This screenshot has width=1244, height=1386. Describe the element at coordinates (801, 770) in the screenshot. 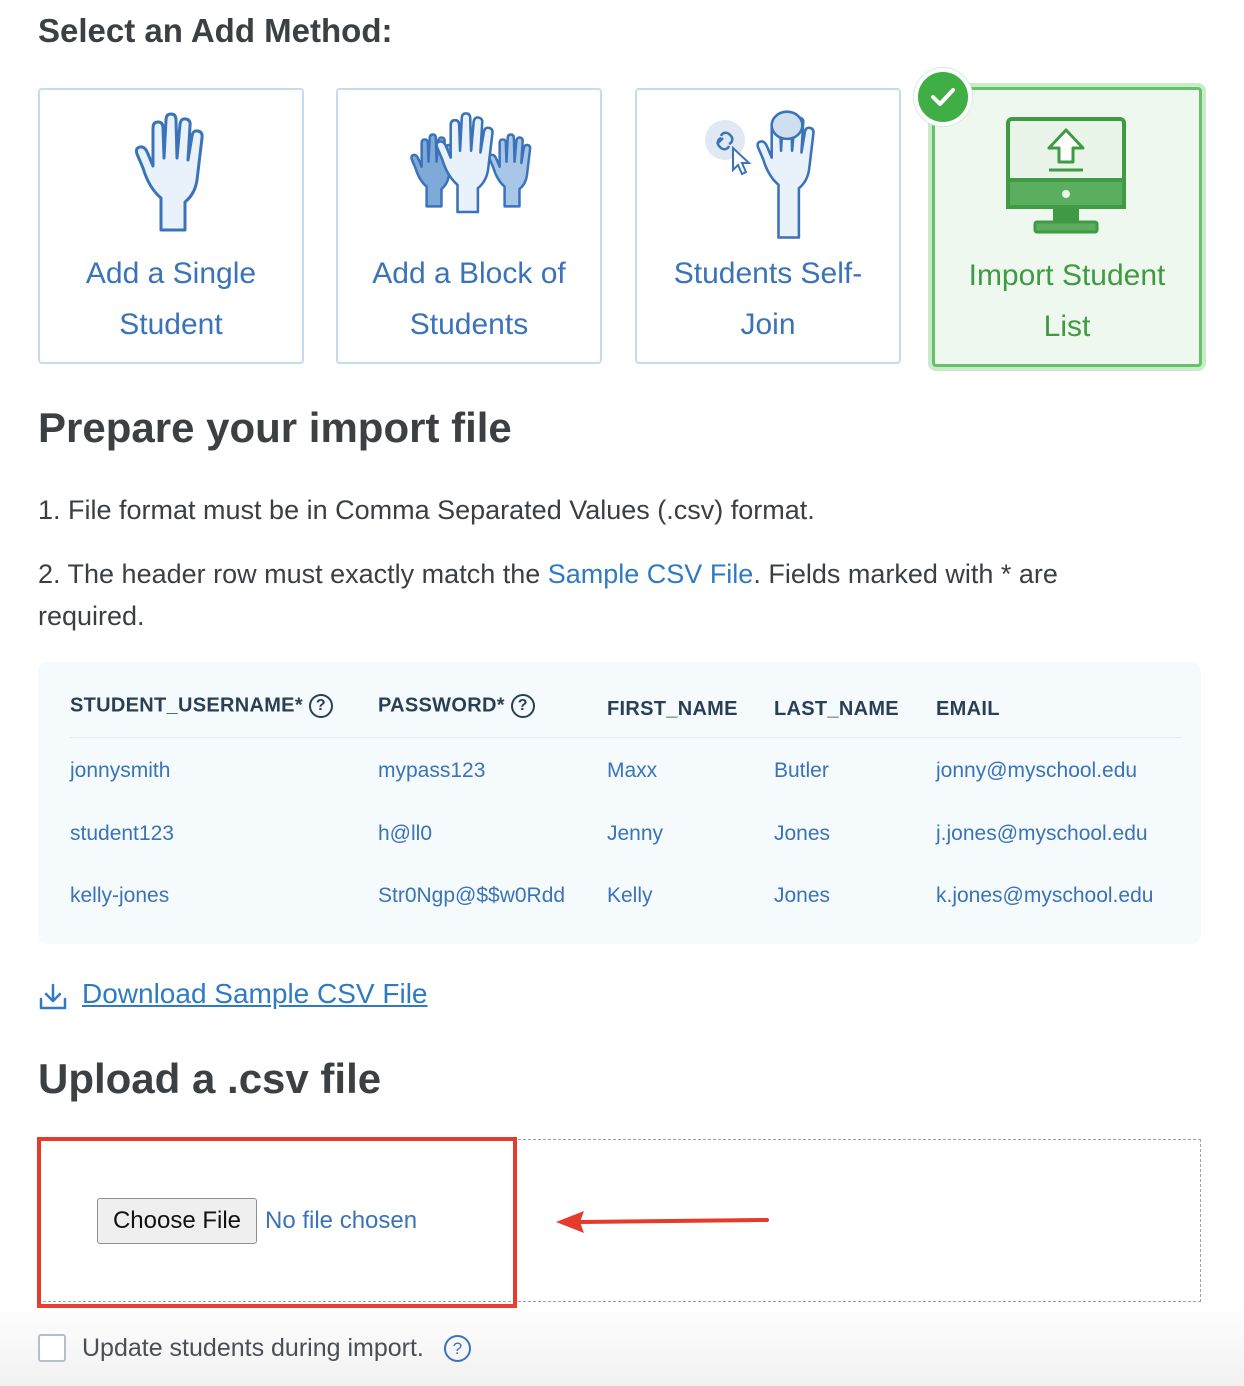

I see `cell-last-name: Butler` at that location.